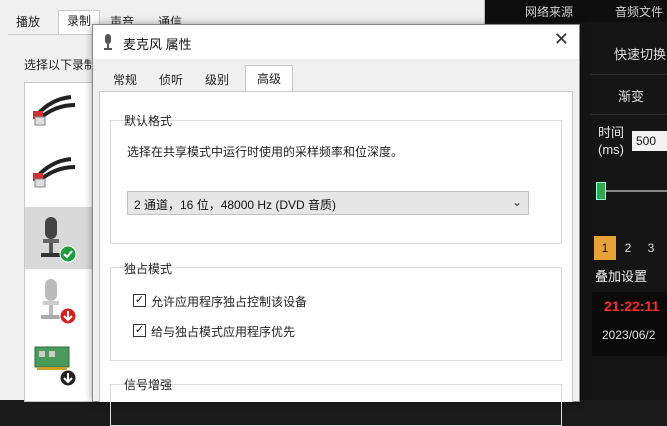 The width and height of the screenshot is (667, 426). I want to click on overlay-settings-button: 叠加设置, so click(621, 275).